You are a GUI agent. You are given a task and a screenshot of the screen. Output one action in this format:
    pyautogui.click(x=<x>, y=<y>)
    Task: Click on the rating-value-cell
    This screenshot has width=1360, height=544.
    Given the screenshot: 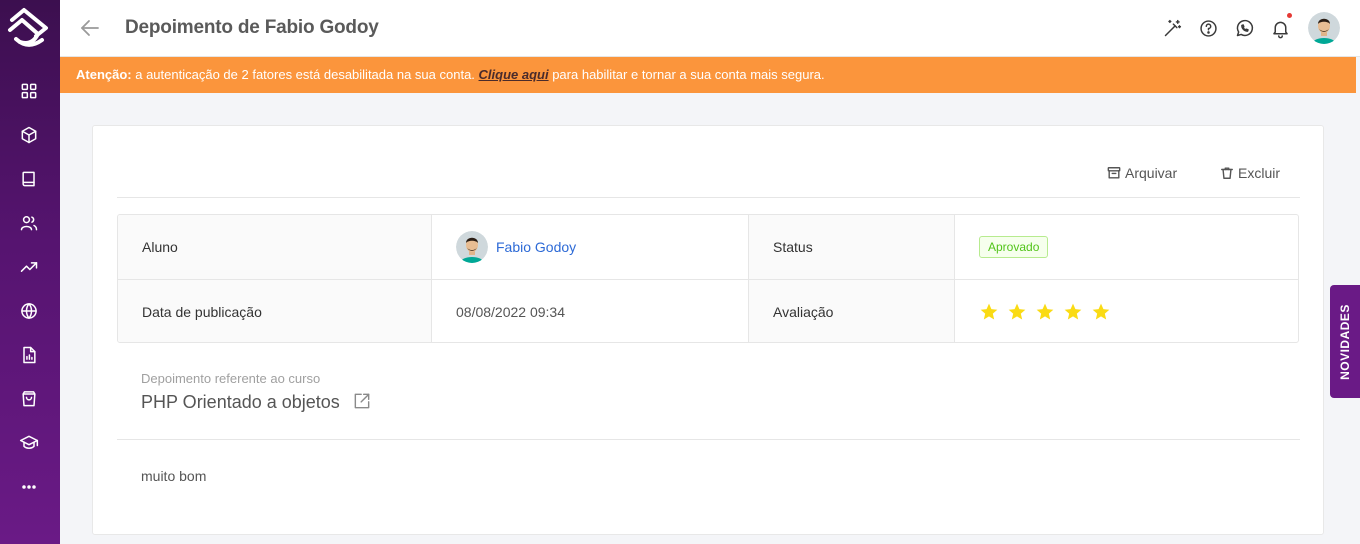 What is the action you would take?
    pyautogui.click(x=1126, y=311)
    